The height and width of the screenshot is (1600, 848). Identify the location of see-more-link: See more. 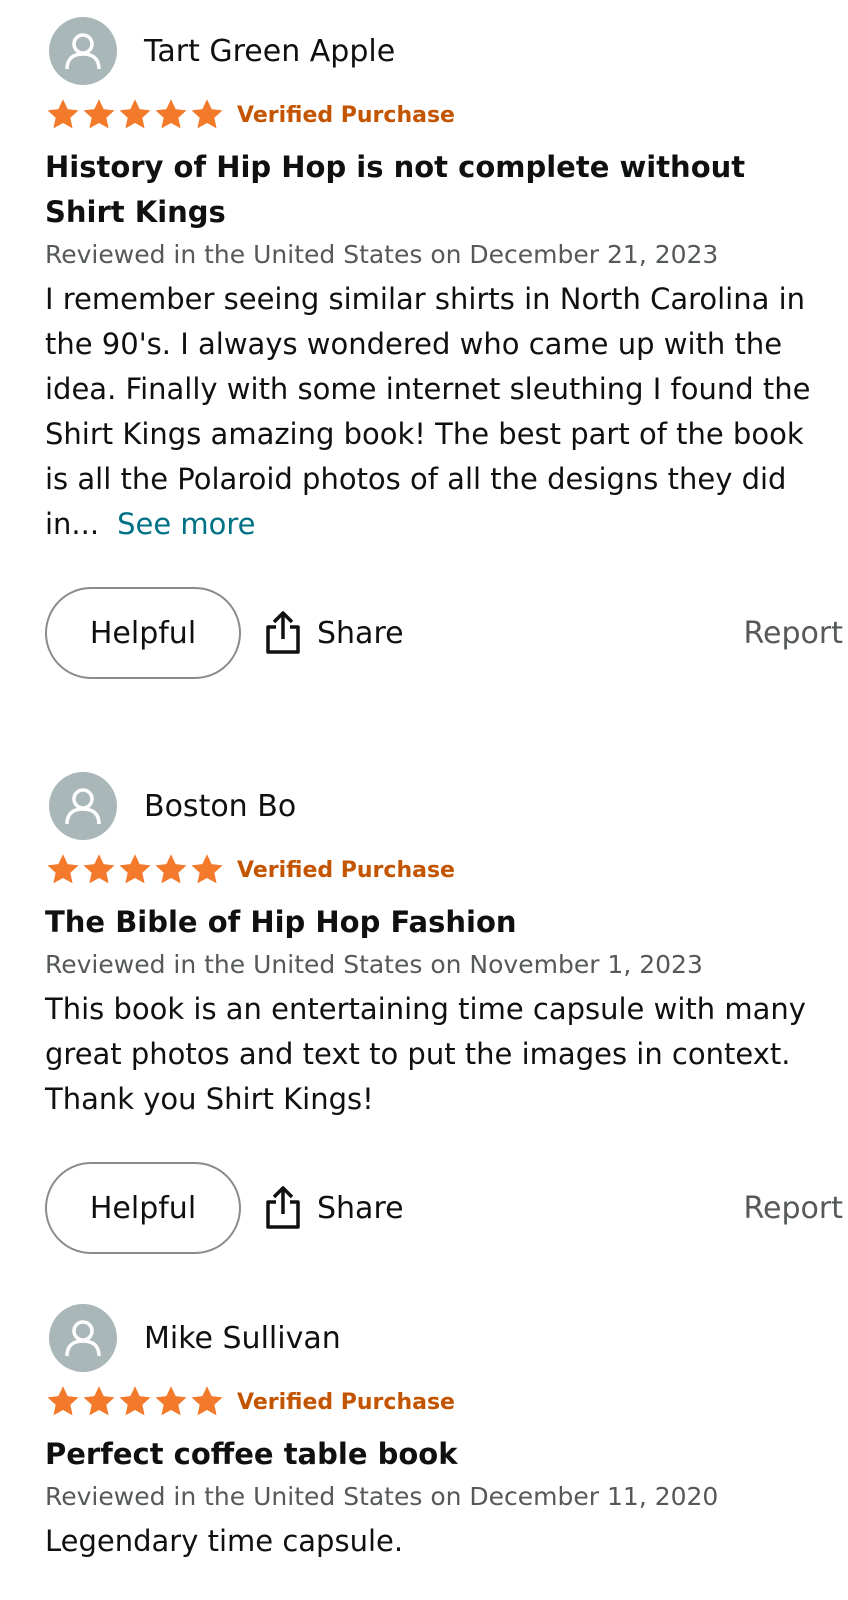
(186, 524).